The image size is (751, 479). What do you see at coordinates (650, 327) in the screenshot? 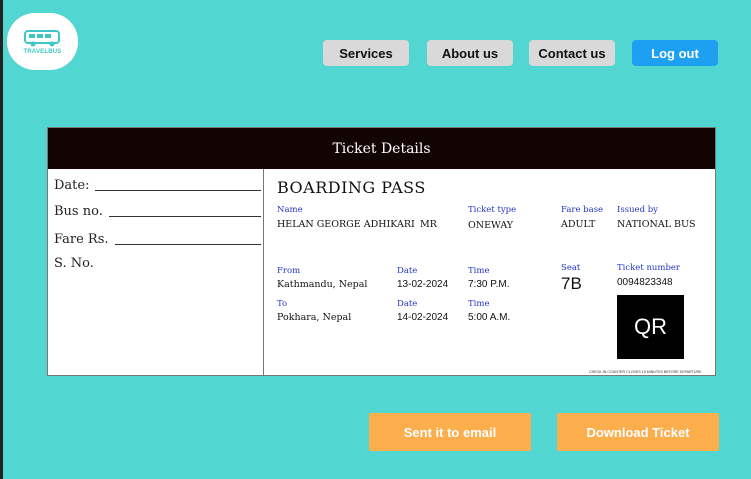
I see `qr-code: QR` at bounding box center [650, 327].